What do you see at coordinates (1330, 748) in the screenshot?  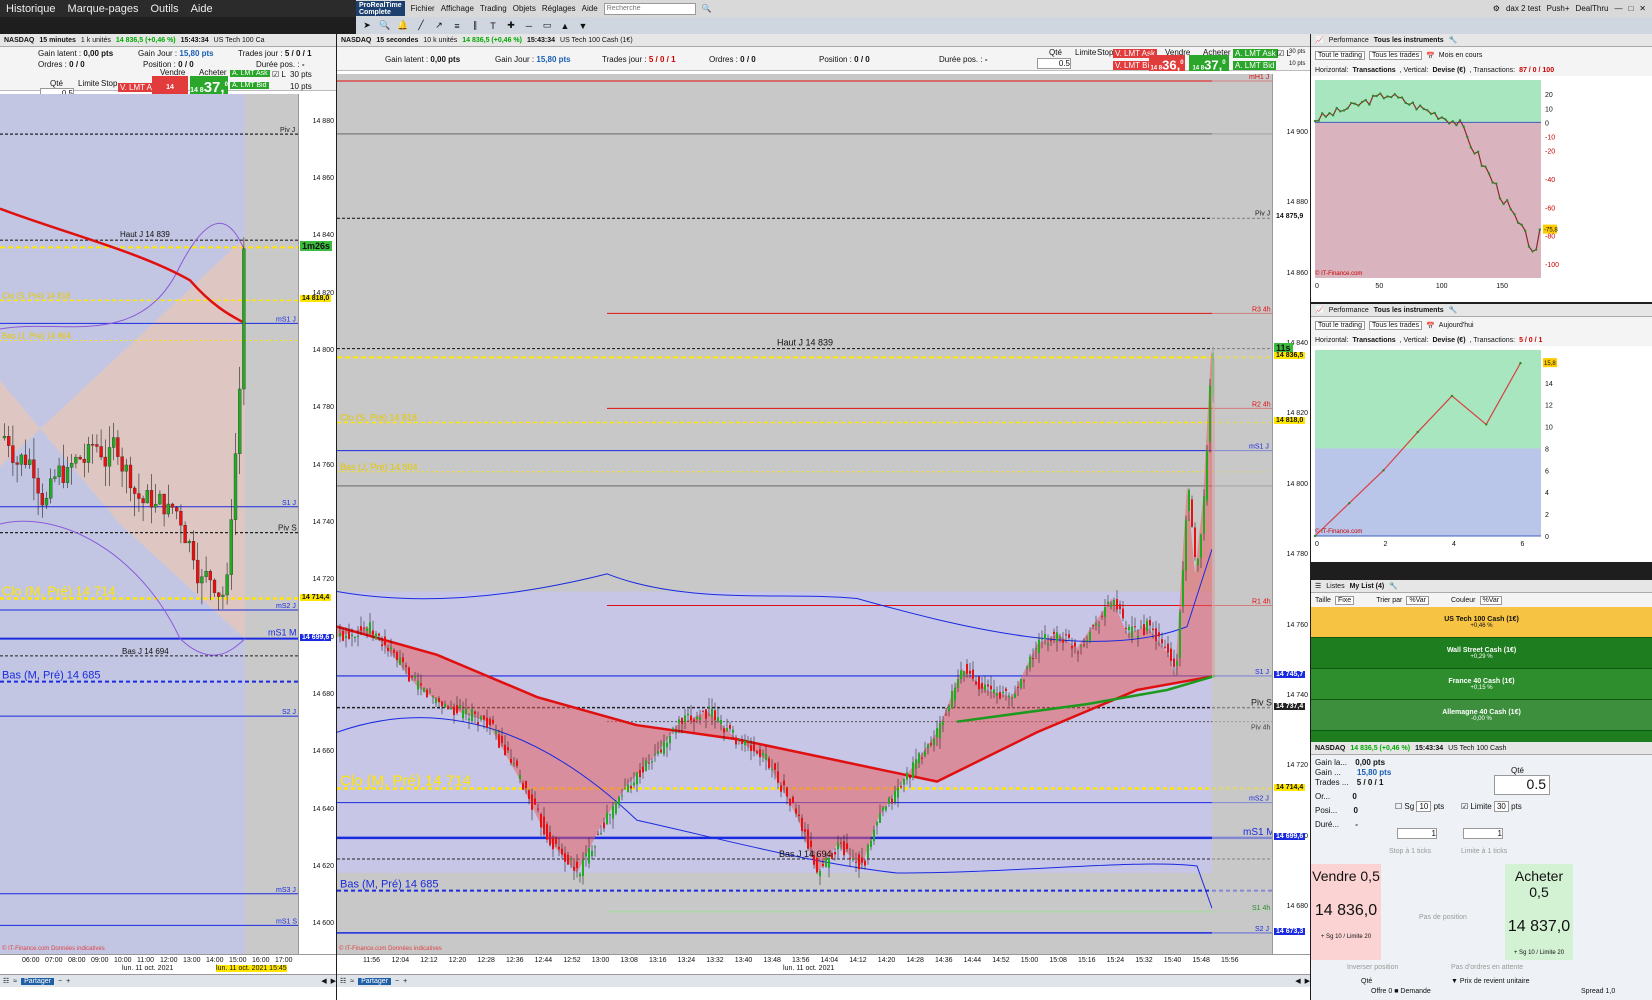 I see `ticket-symbol: NASDAQ` at bounding box center [1330, 748].